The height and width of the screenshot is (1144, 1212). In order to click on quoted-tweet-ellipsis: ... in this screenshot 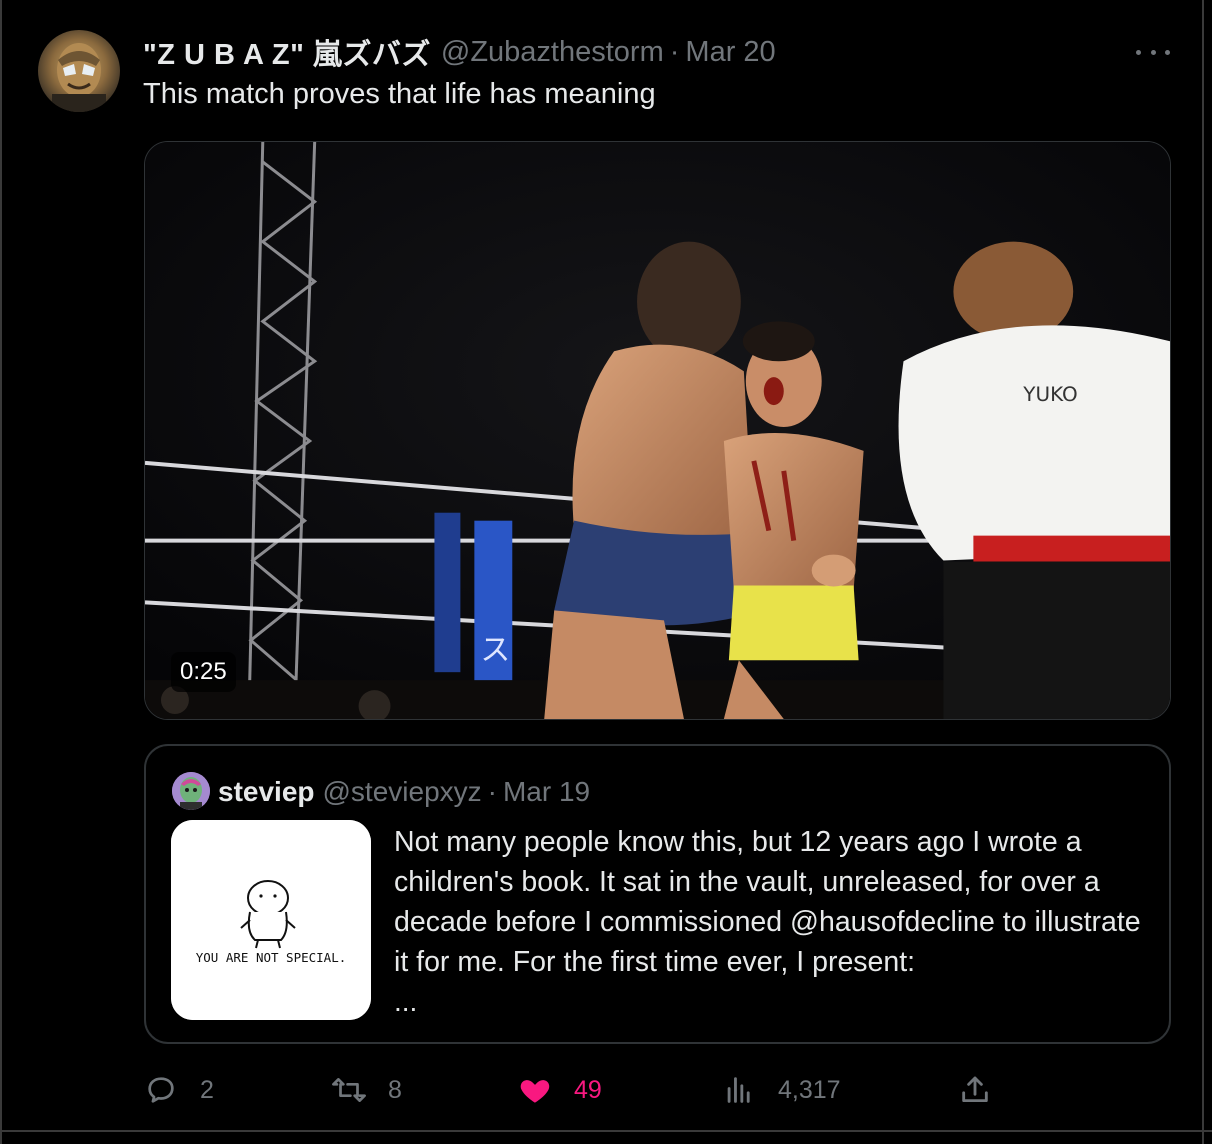, I will do `click(406, 1001)`.